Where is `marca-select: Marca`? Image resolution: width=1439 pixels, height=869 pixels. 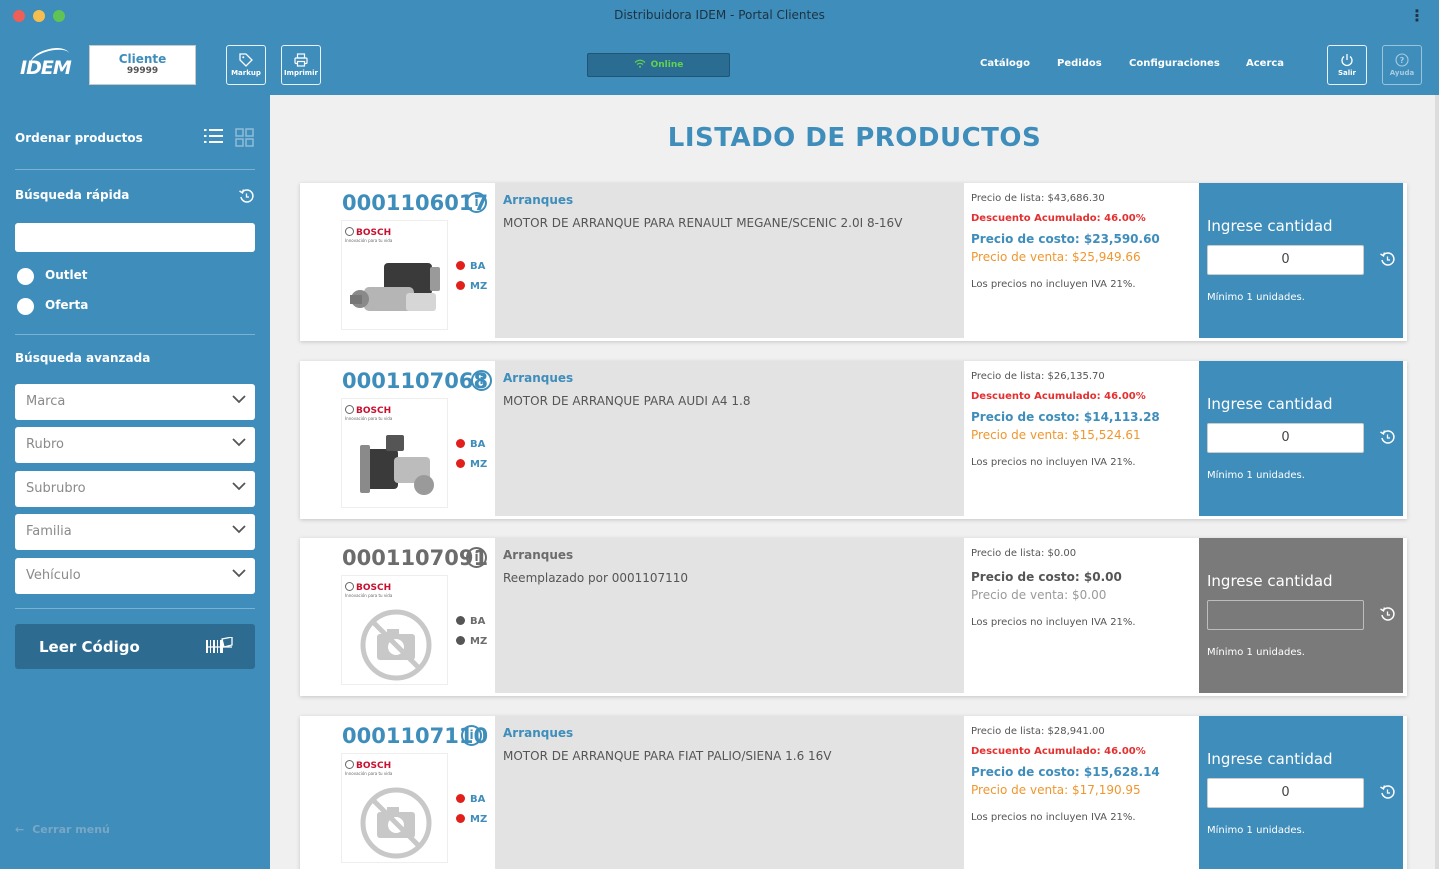 marca-select: Marca is located at coordinates (135, 402).